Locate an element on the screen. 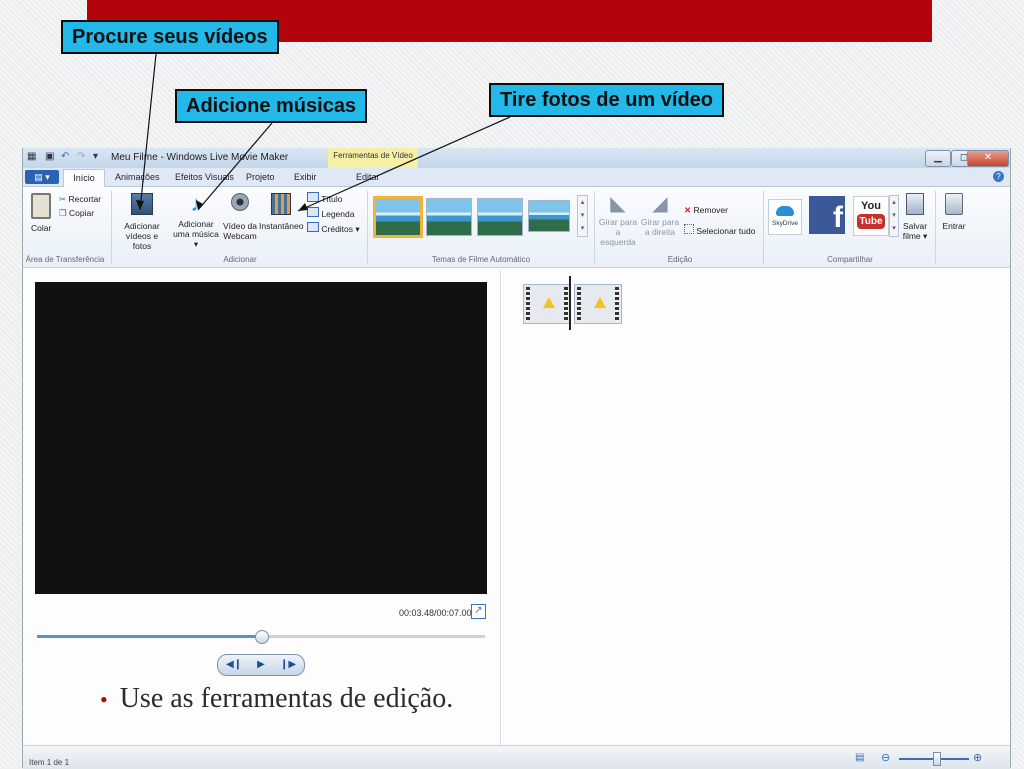 The height and width of the screenshot is (769, 1024). pointer-line-browse is located at coordinates (148, 132).